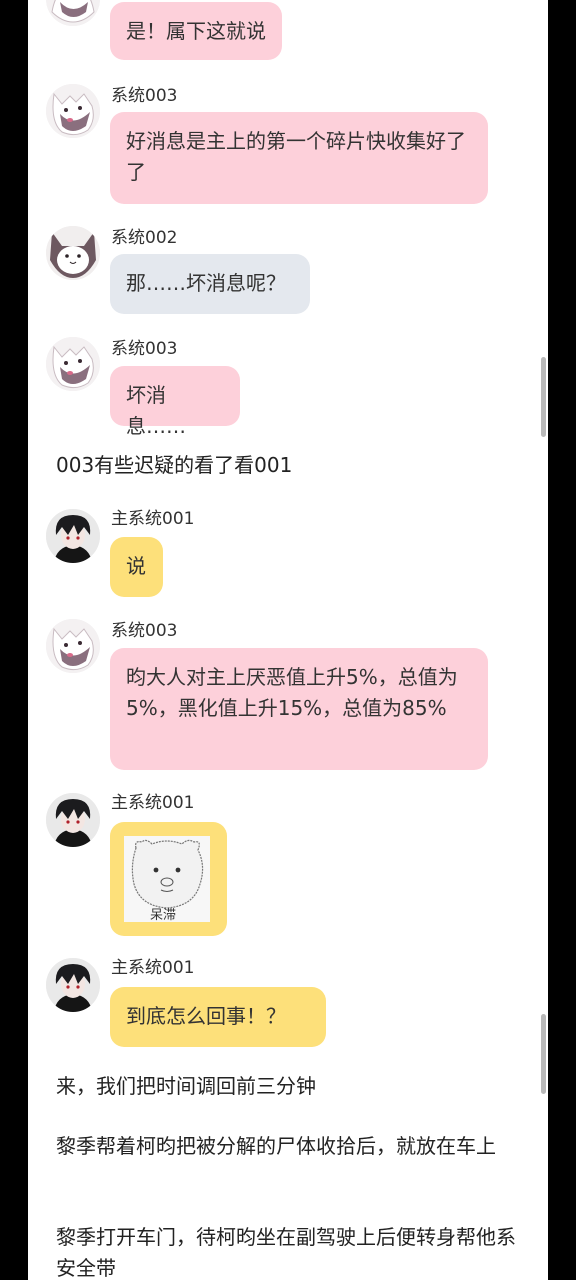  I want to click on sticker-image: 呆滞, so click(167, 879).